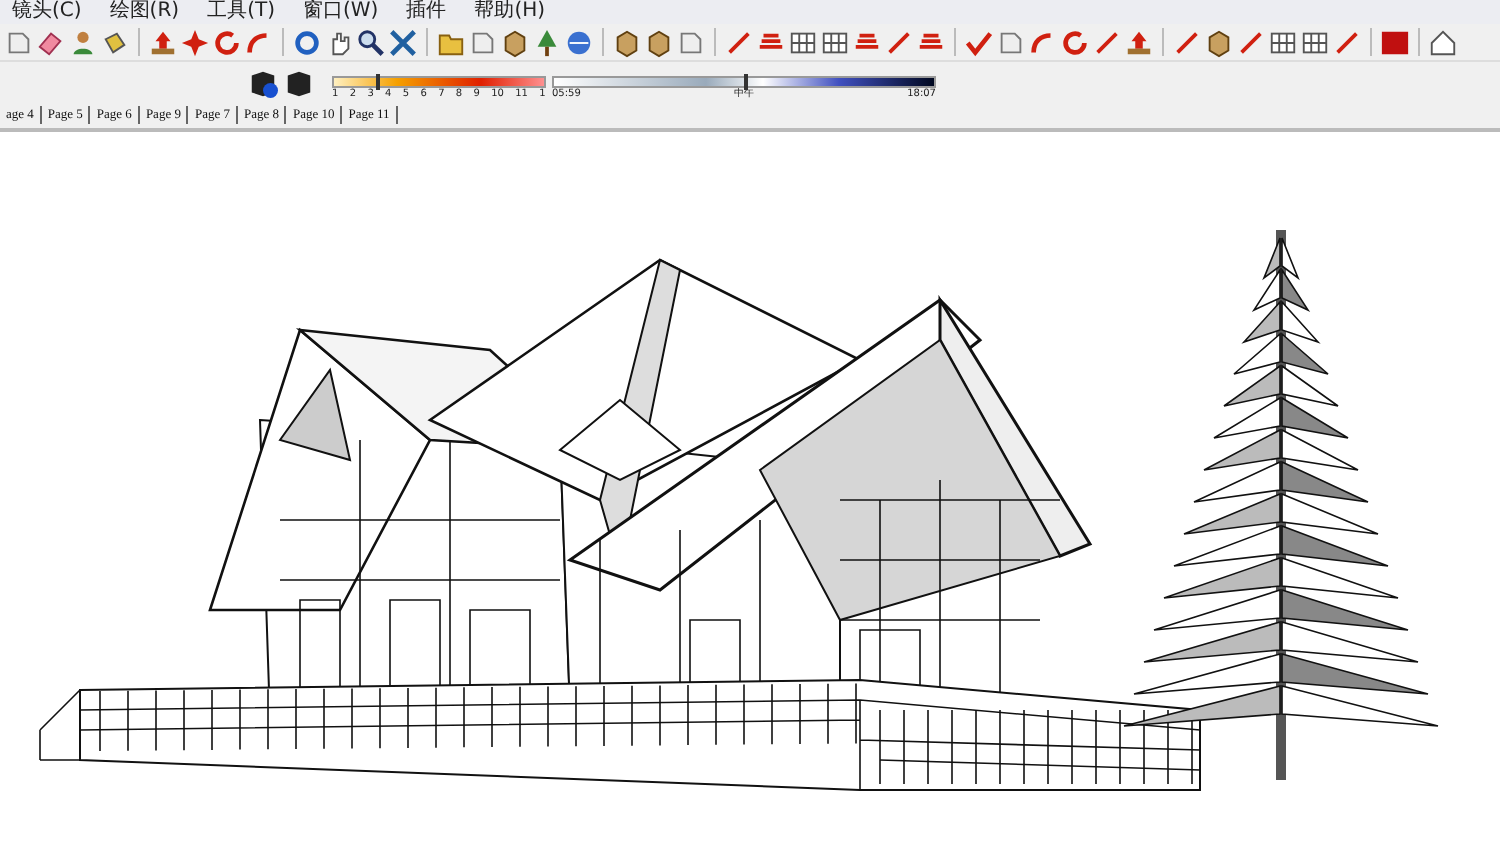  Describe the element at coordinates (371, 42) in the screenshot. I see `search-icon` at that location.